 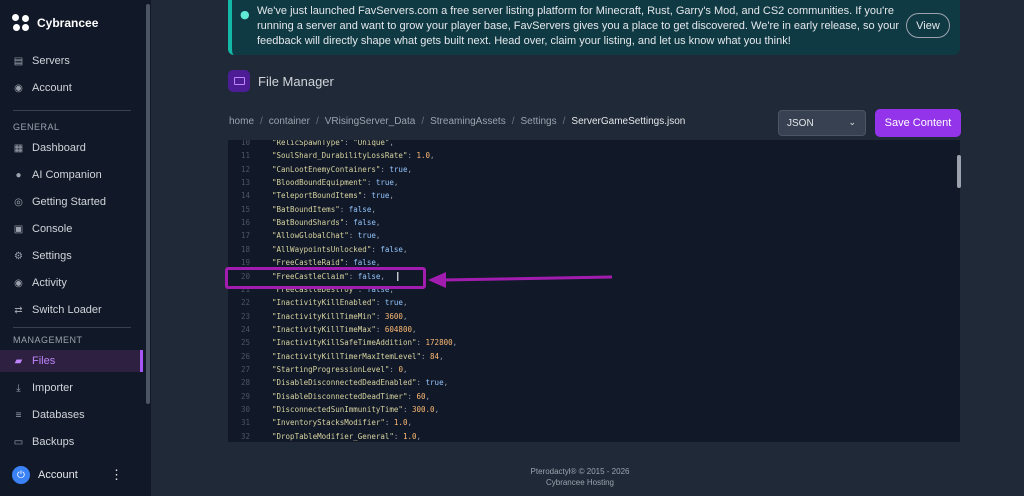 What do you see at coordinates (437, 280) in the screenshot?
I see `annotation-arrow-head` at bounding box center [437, 280].